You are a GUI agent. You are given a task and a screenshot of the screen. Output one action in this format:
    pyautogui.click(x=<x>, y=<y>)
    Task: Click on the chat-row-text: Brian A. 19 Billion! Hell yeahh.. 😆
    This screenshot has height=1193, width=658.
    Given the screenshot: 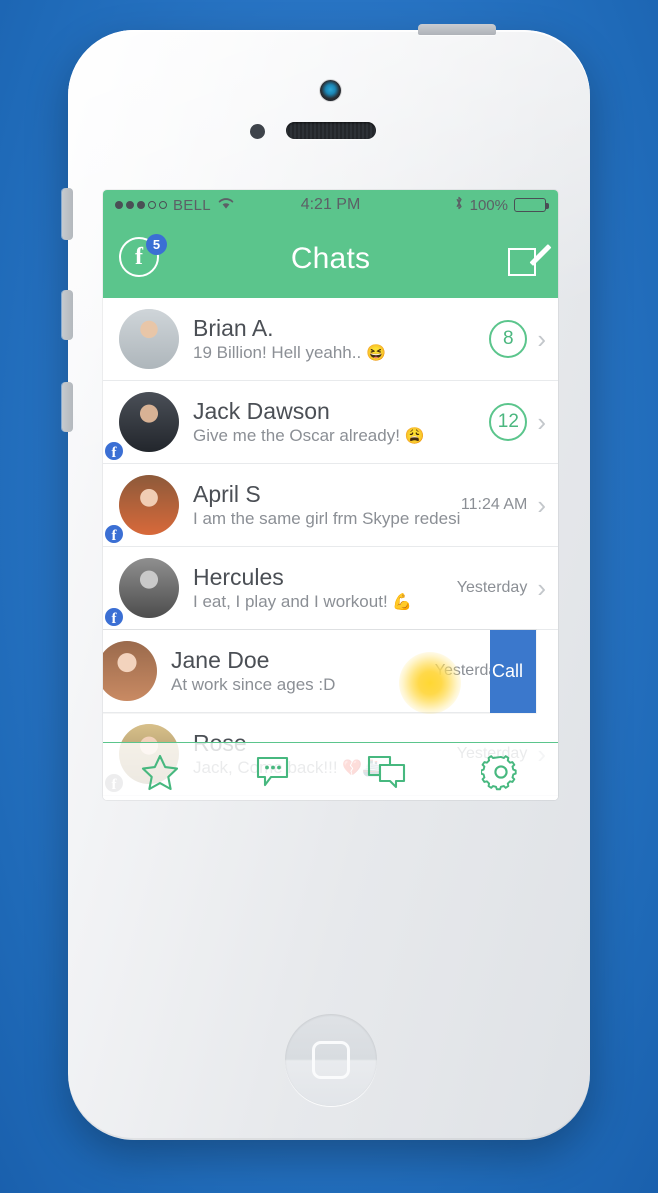 What is the action you would take?
    pyautogui.click(x=341, y=339)
    